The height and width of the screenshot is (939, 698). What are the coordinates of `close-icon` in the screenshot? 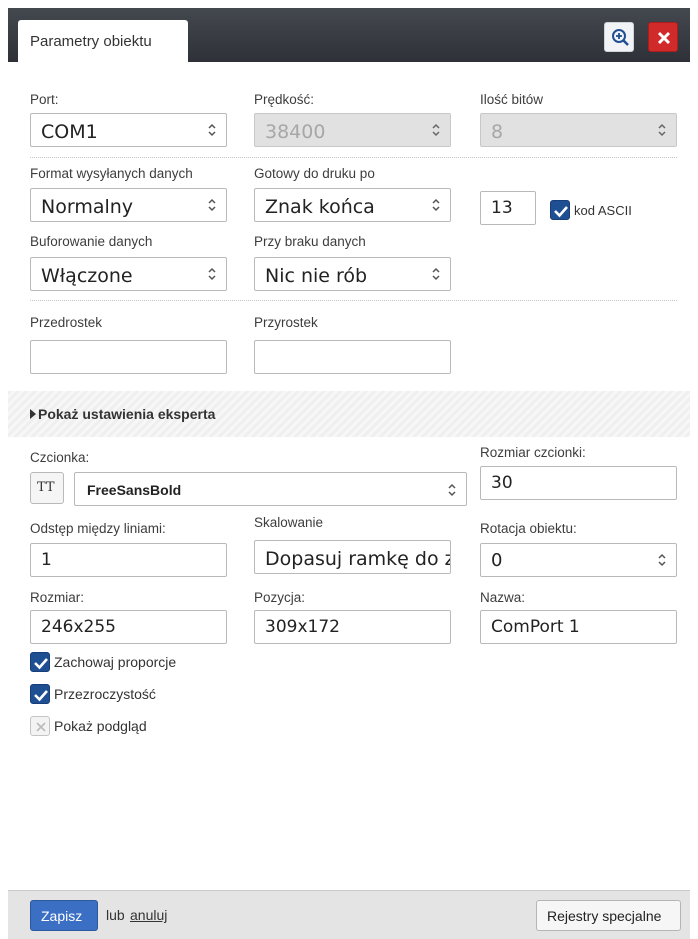 It's located at (664, 38).